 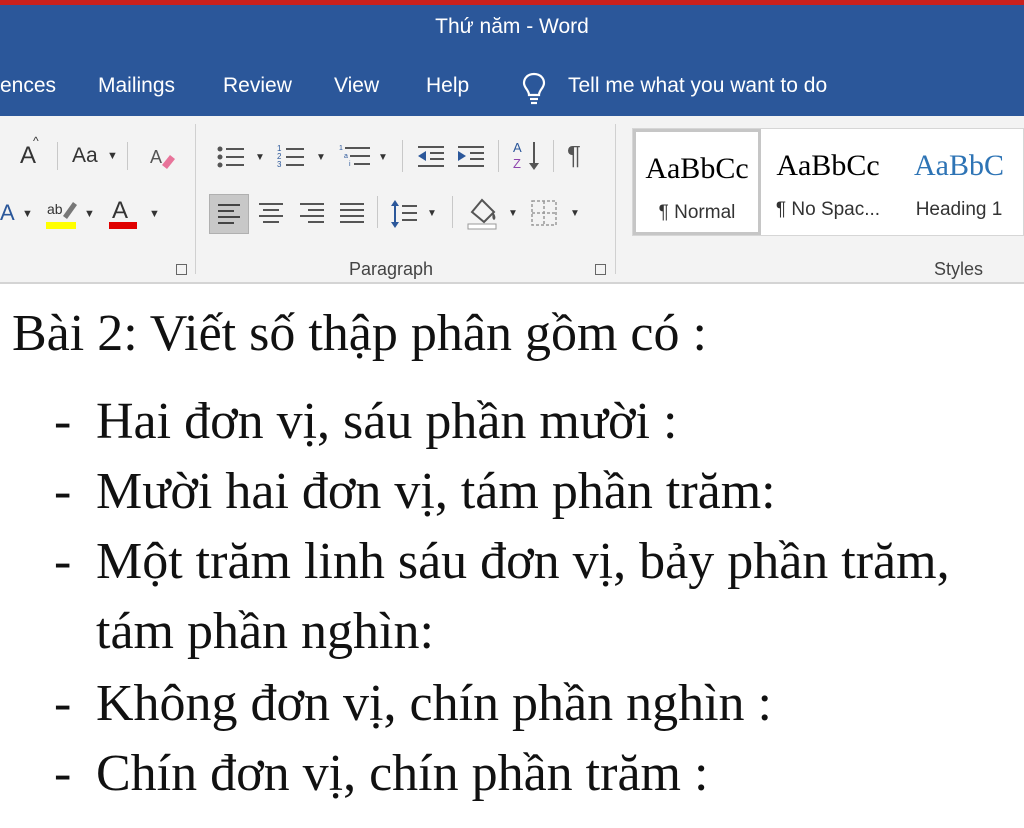 What do you see at coordinates (341, 148) in the screenshot?
I see `svg-text: 1` at bounding box center [341, 148].